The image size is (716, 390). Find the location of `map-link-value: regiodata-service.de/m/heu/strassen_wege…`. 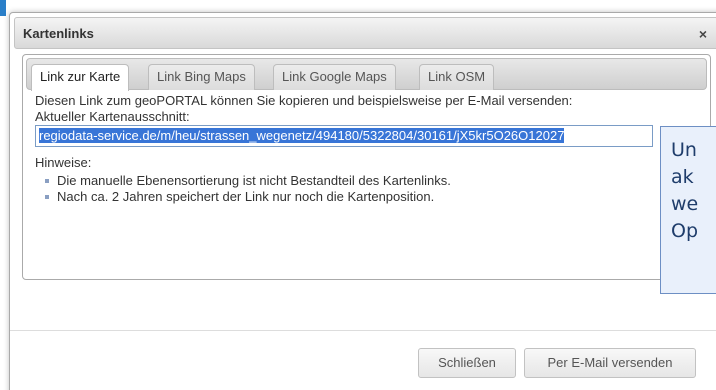

map-link-value: regiodata-service.de/m/heu/strassen_wege… is located at coordinates (302, 135).